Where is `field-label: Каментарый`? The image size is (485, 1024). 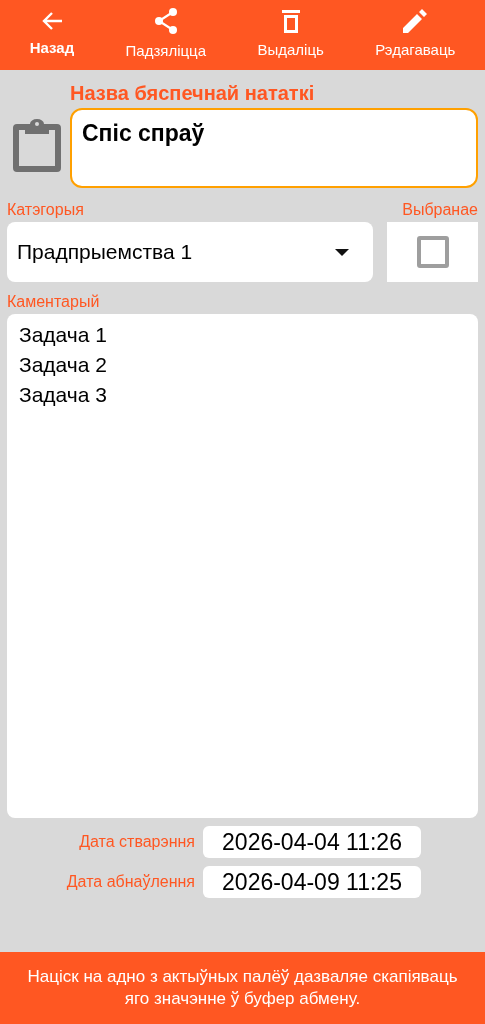 field-label: Каментарый is located at coordinates (54, 302).